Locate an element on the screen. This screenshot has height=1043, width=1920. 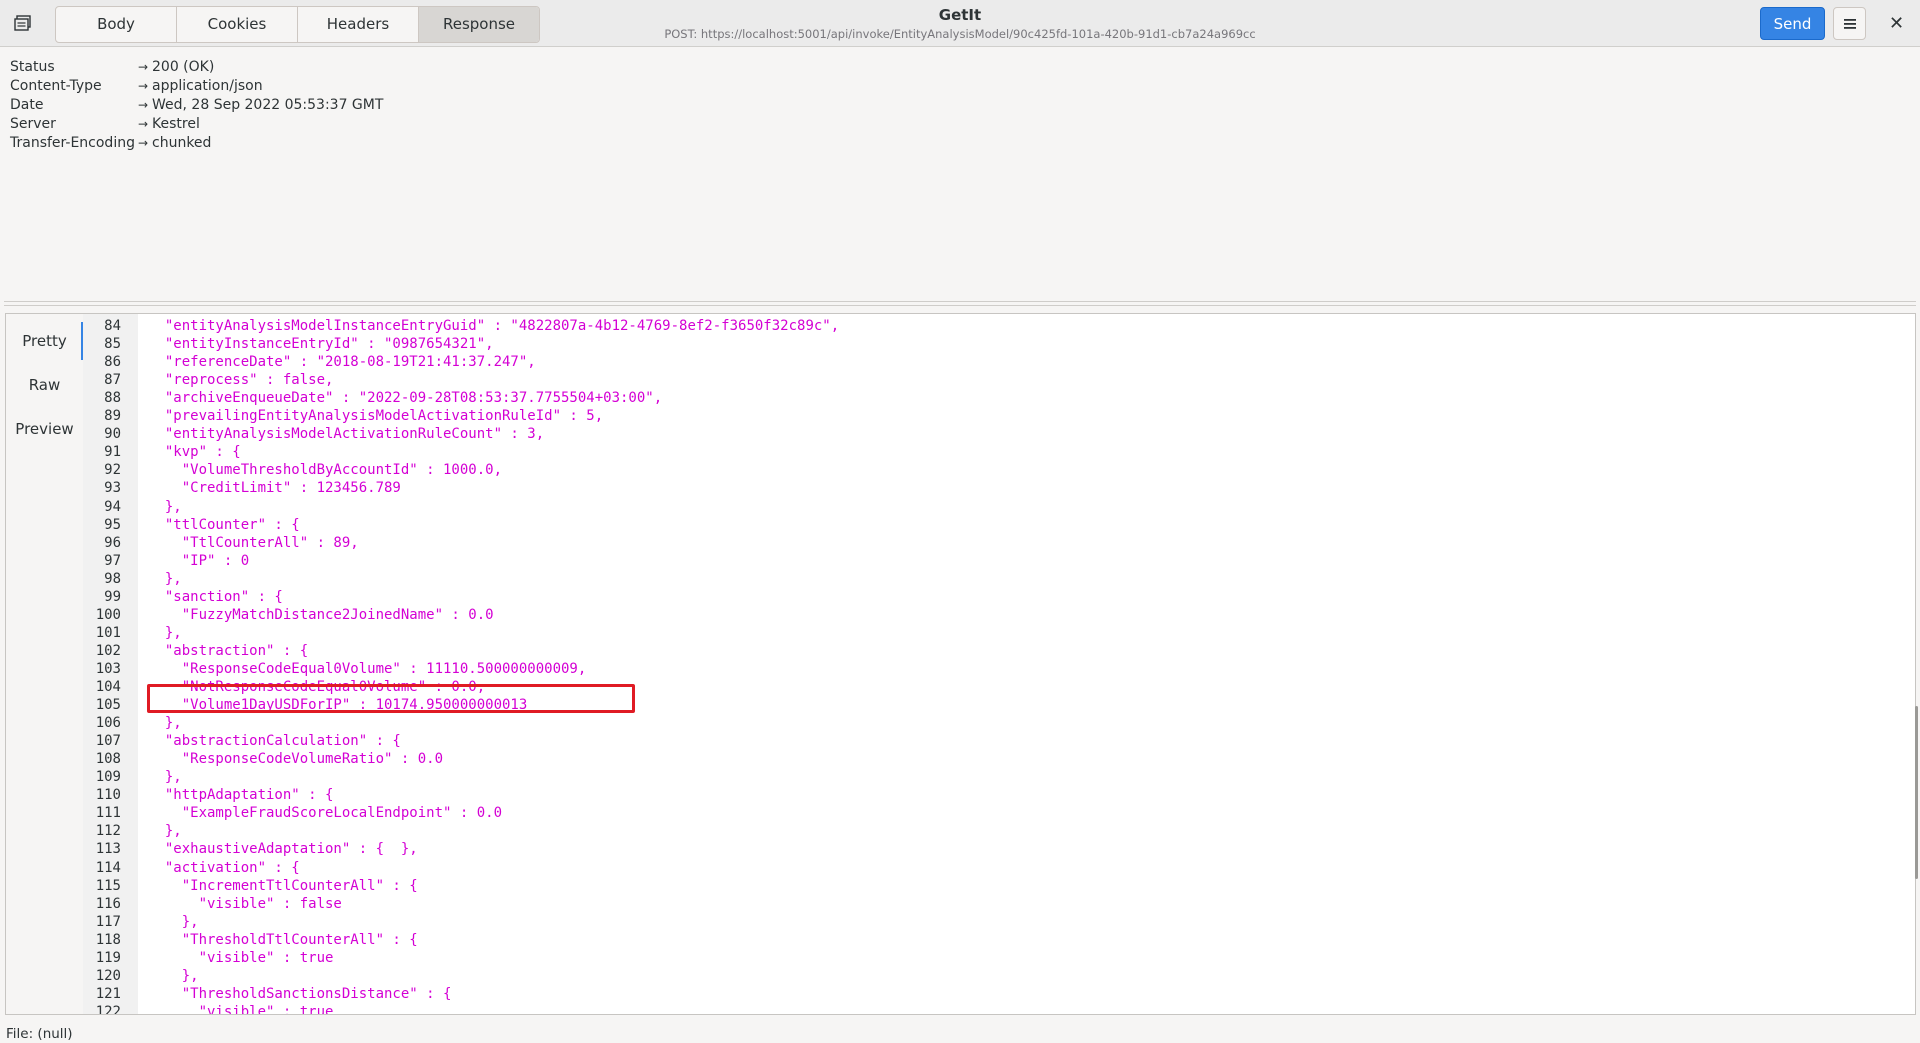
send-button: Send is located at coordinates (1792, 23).